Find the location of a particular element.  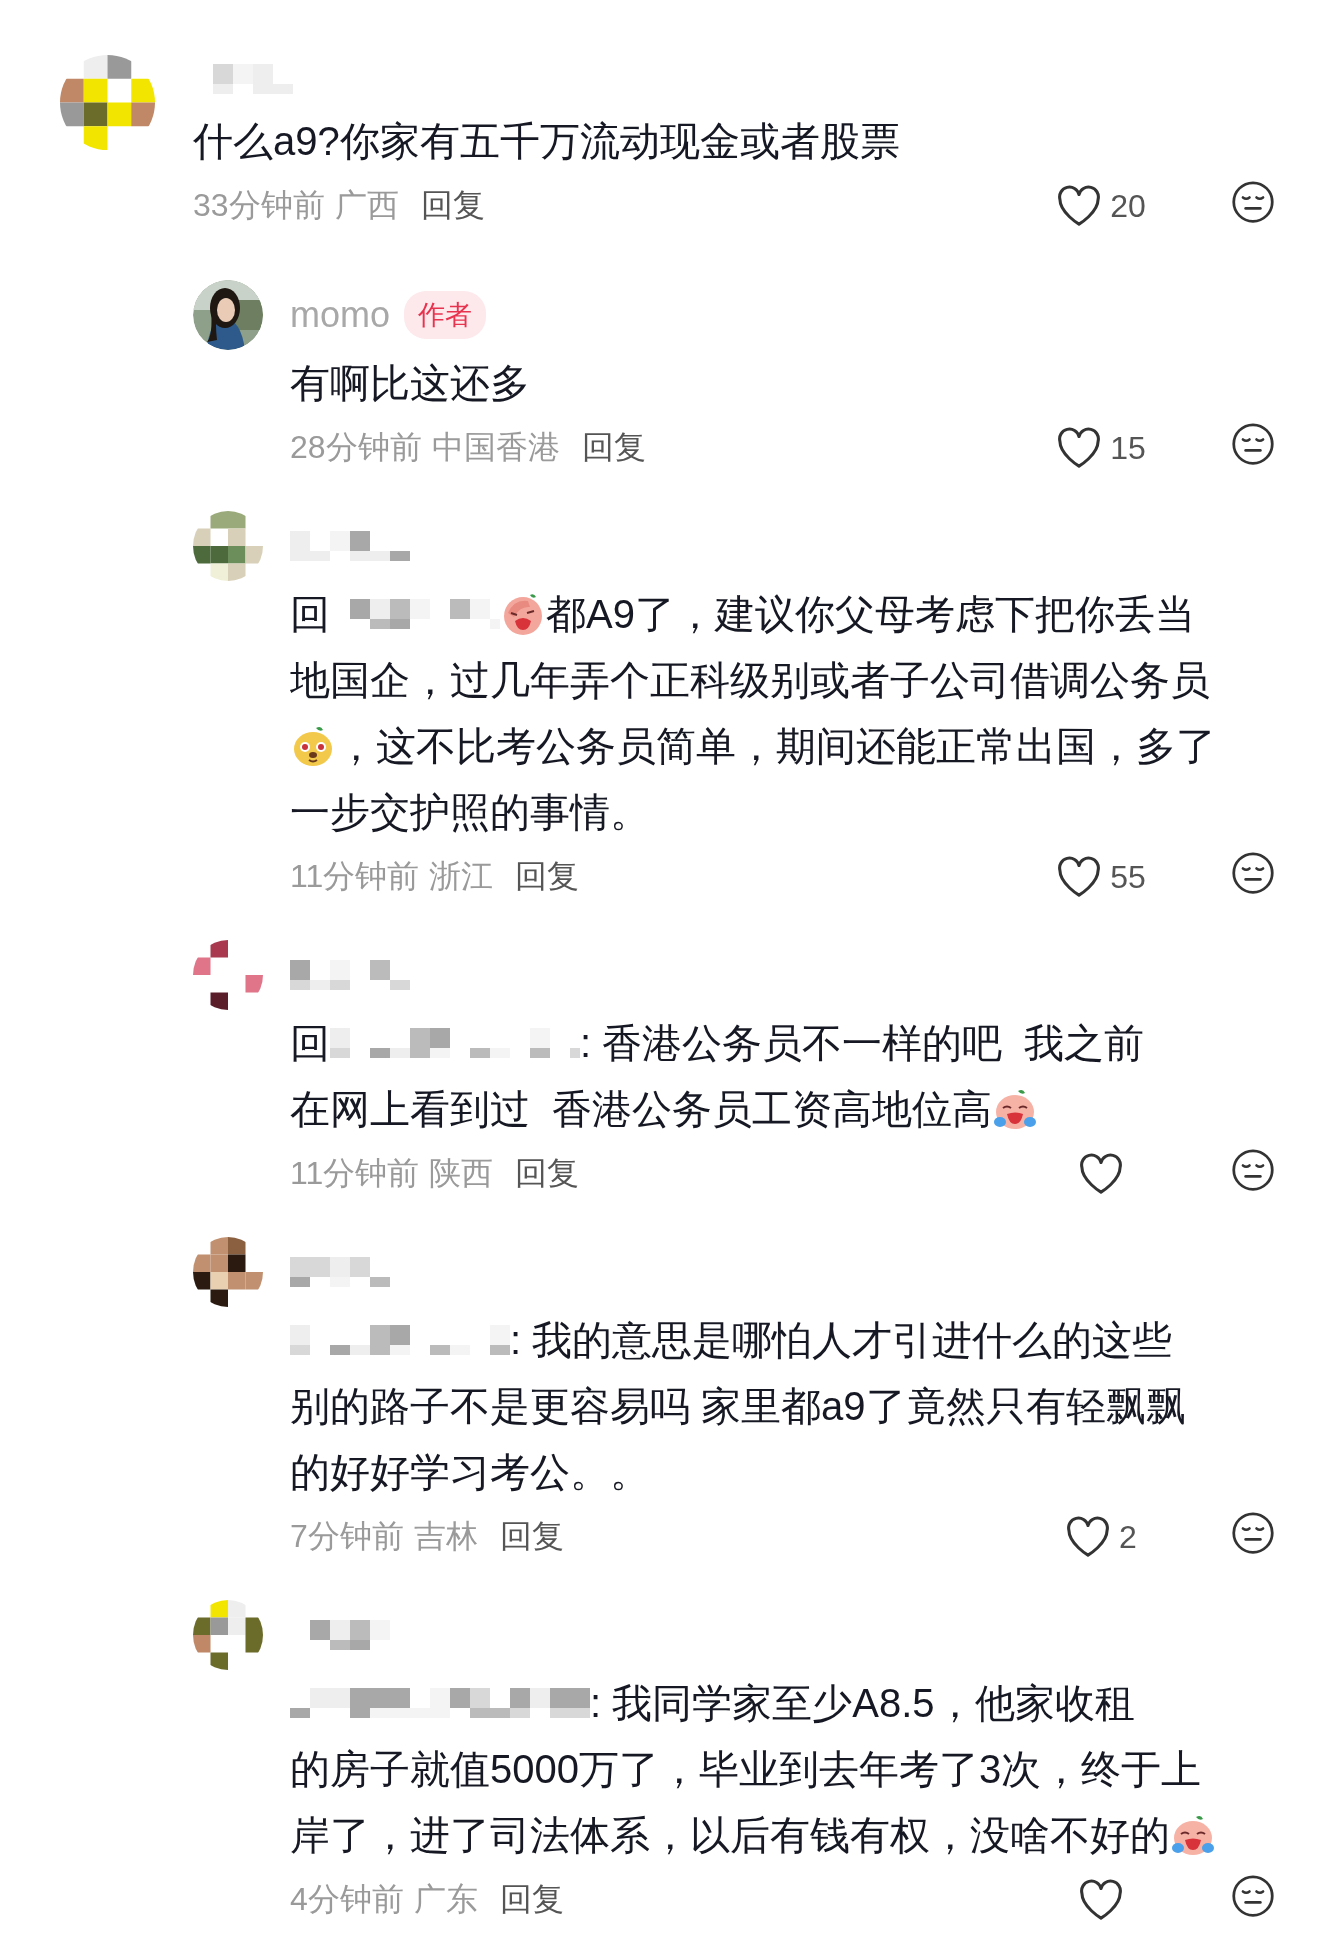

comment-text: 地国企，过几年弄个正科级别或者子公司借调公务员 is located at coordinates (750, 680).